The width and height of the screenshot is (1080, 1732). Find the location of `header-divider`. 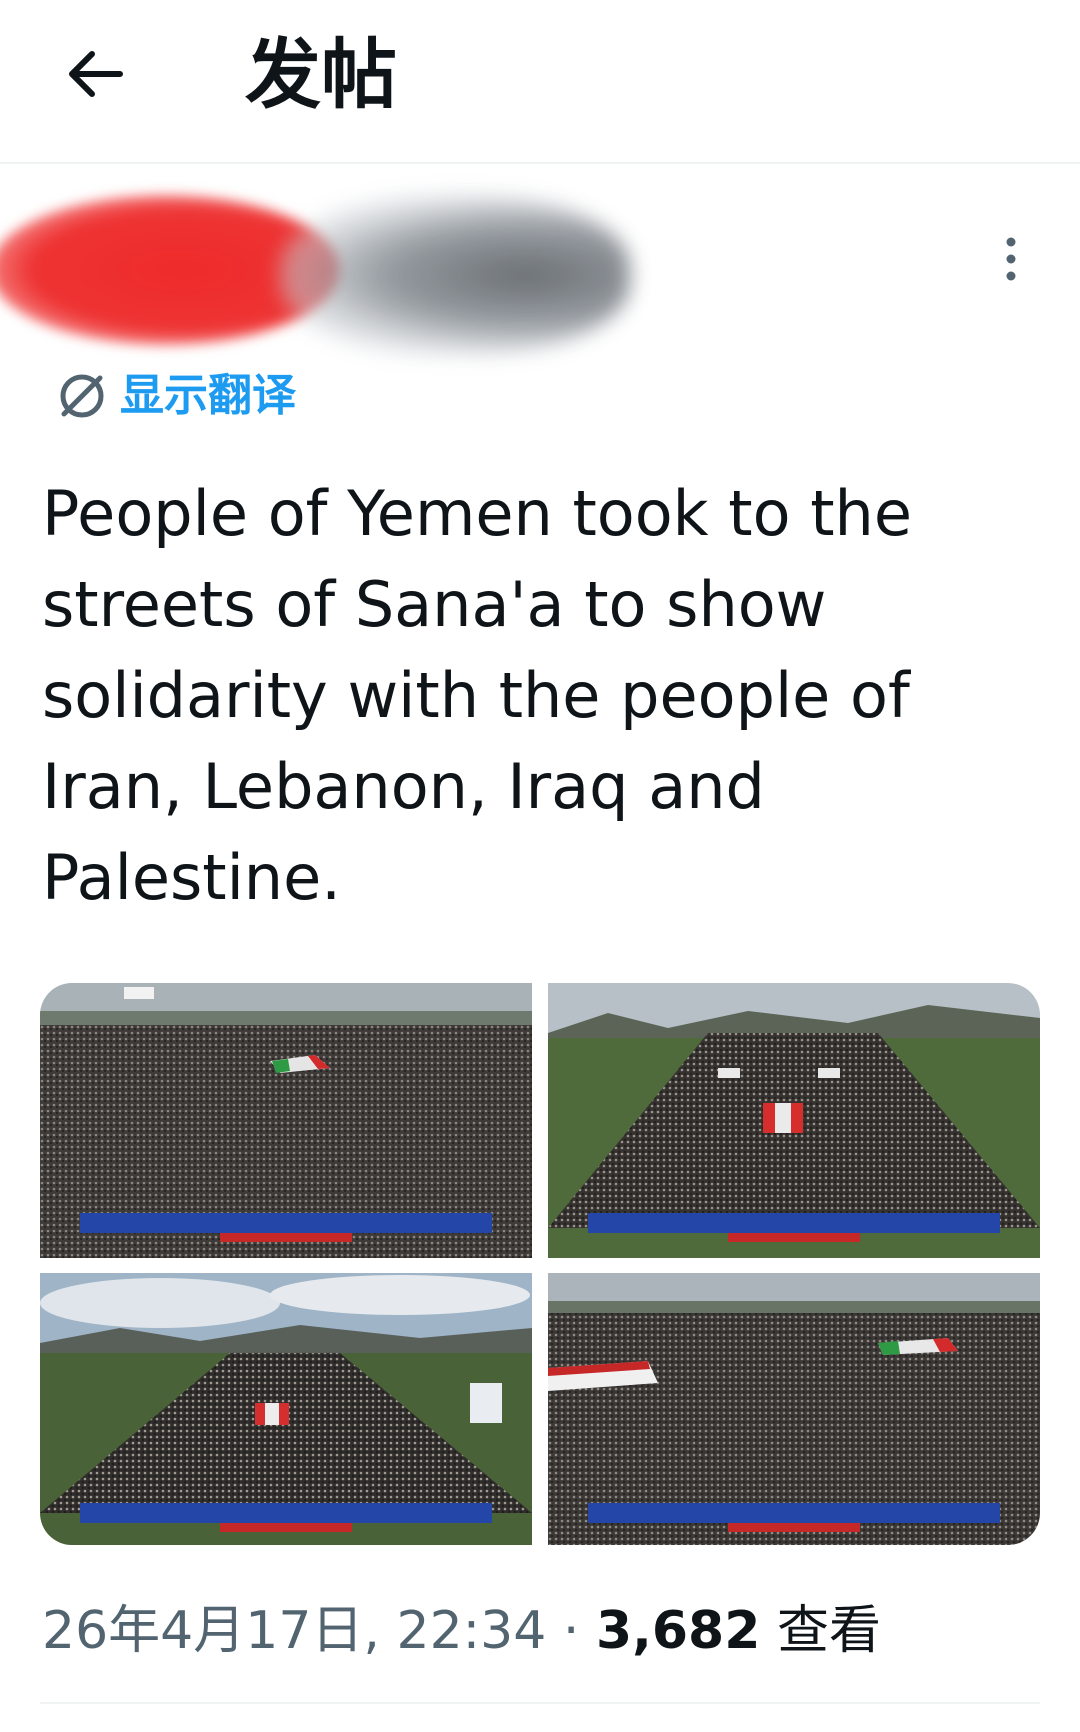

header-divider is located at coordinates (540, 163).